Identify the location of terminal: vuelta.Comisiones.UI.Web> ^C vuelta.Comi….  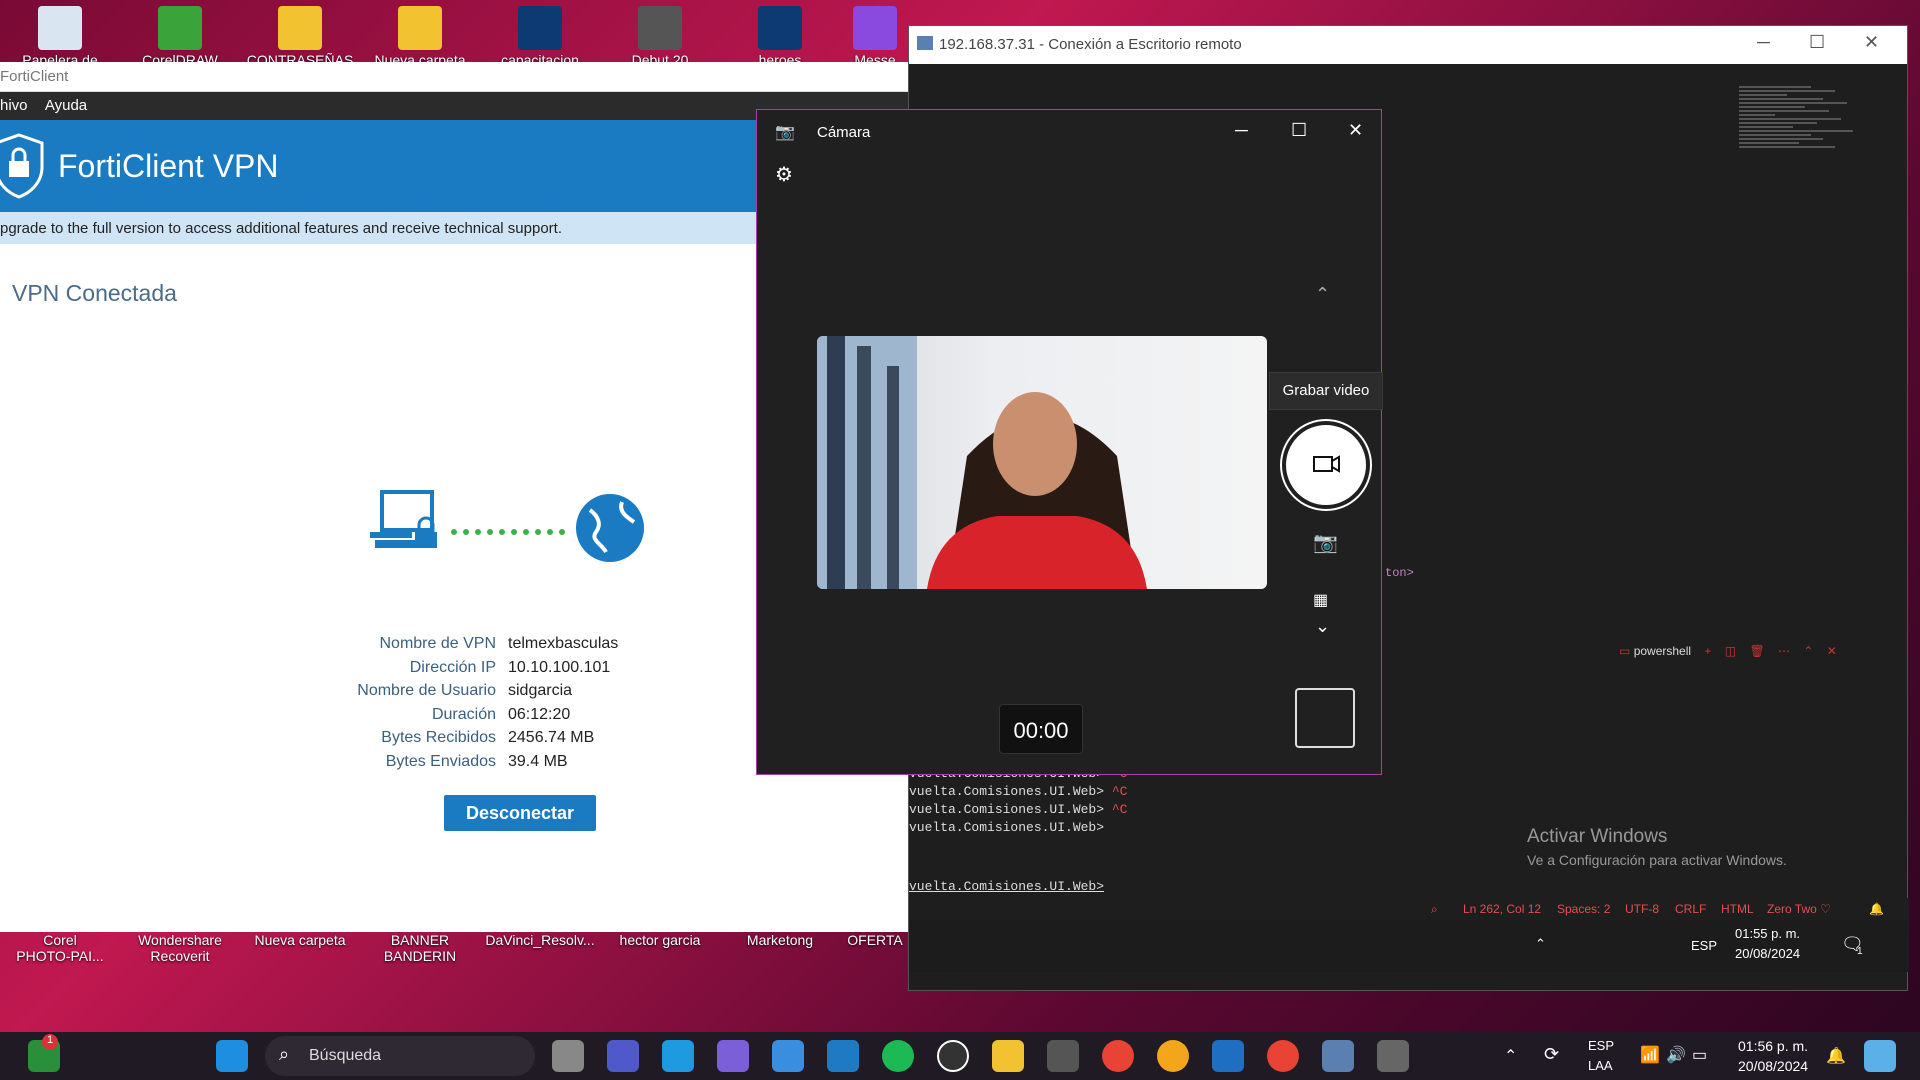
(1018, 802).